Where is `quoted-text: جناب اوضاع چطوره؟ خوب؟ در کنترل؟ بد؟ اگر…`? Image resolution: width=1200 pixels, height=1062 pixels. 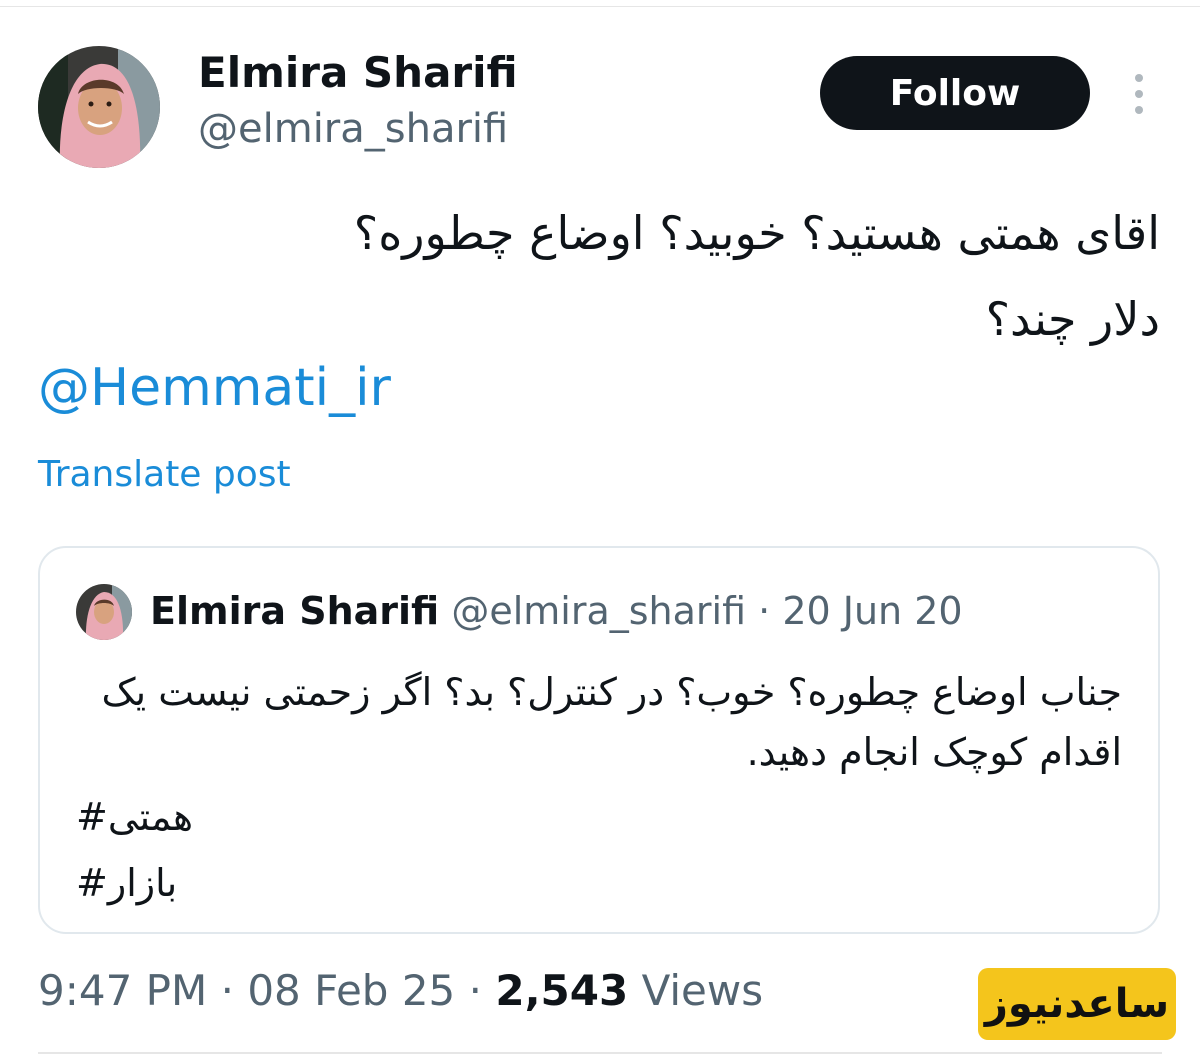
quoted-text: جناب اوضاع چطوره؟ خوب؟ در کنترل؟ بد؟ اگر… is located at coordinates (592, 722).